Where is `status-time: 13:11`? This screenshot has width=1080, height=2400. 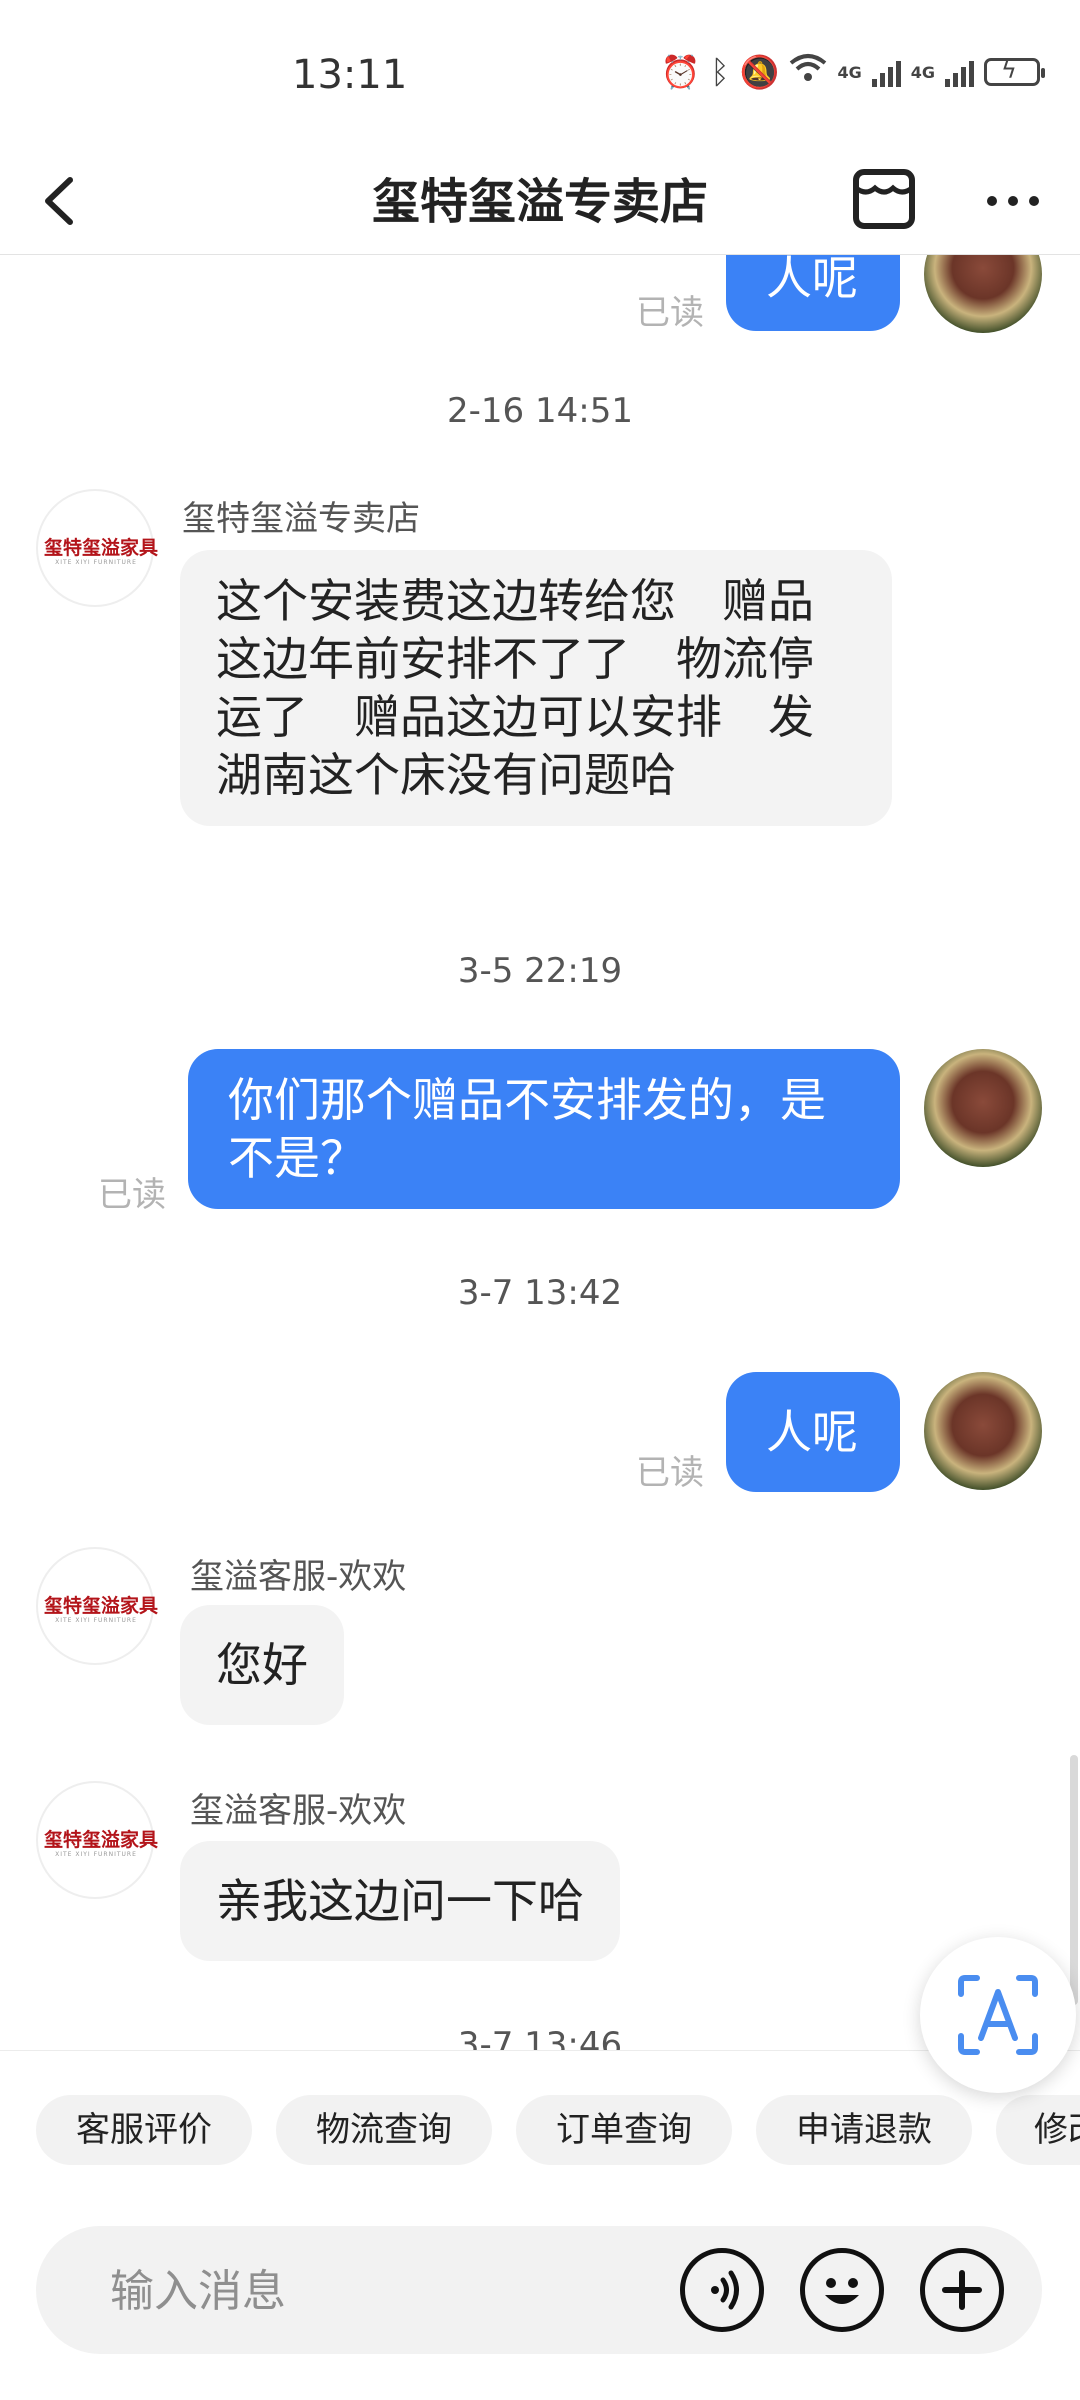
status-time: 13:11 is located at coordinates (350, 75).